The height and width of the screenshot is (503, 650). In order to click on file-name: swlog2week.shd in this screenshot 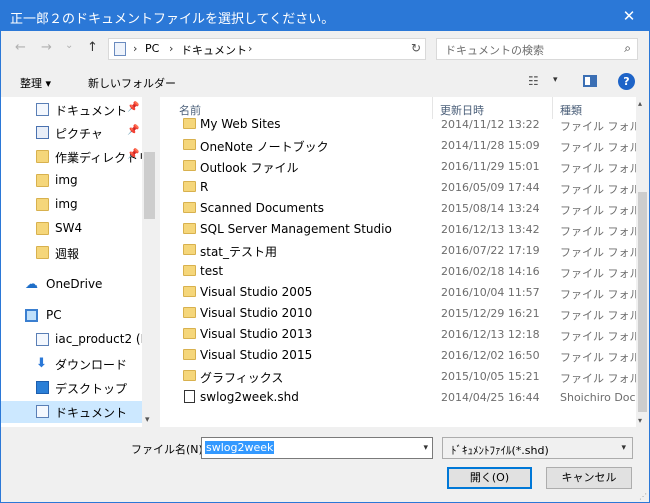, I will do `click(249, 397)`.